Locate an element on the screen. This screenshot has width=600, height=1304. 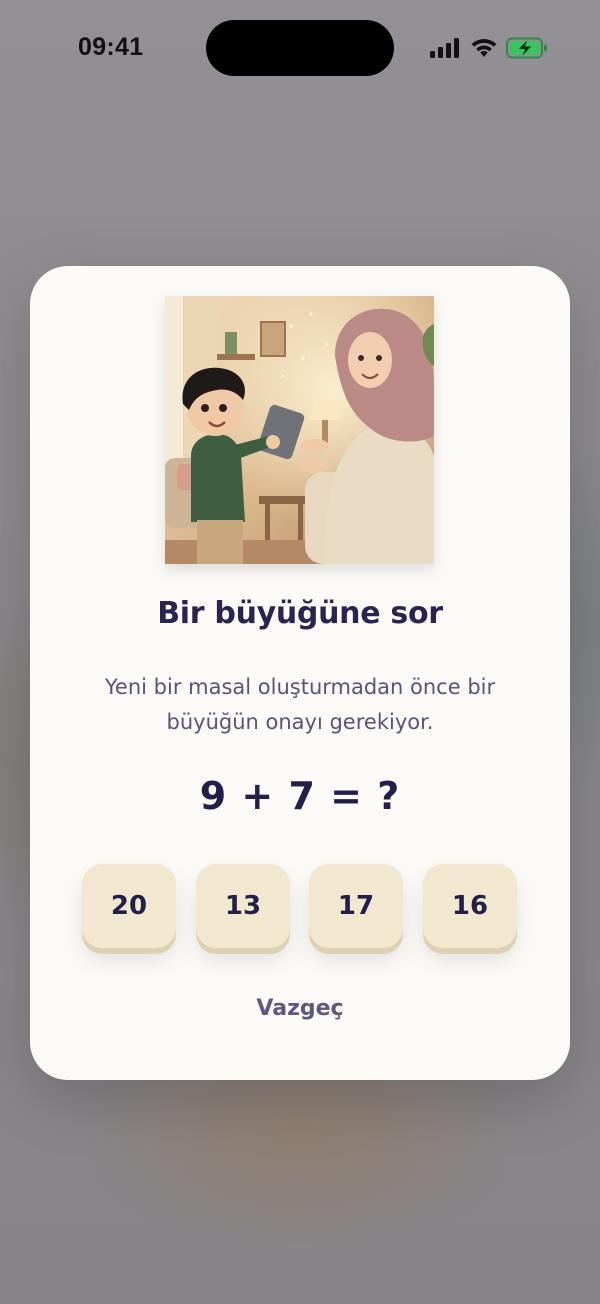
status-bar: 09:41 is located at coordinates (300, 48).